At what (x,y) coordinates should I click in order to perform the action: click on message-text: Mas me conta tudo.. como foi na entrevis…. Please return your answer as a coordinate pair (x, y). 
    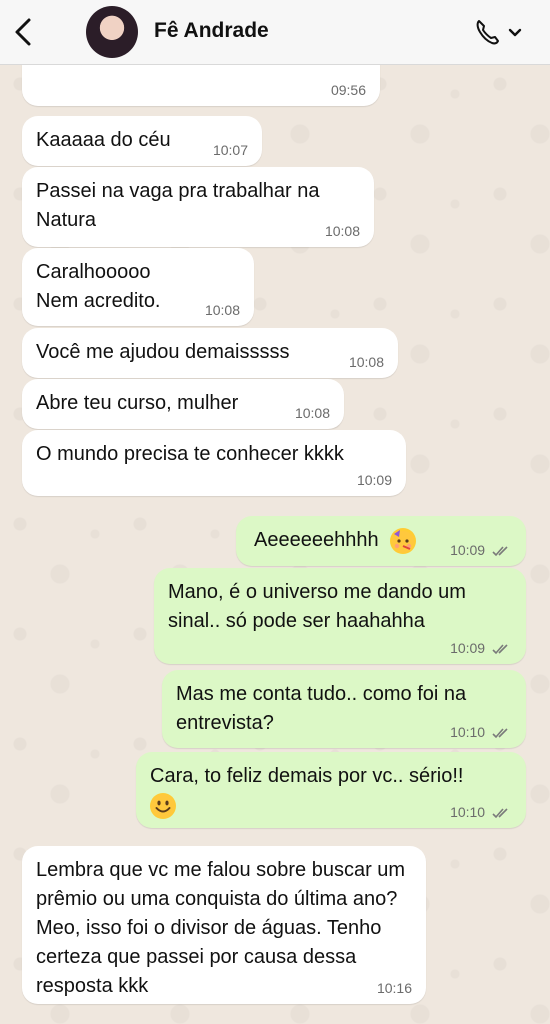
    Looking at the image, I should click on (324, 708).